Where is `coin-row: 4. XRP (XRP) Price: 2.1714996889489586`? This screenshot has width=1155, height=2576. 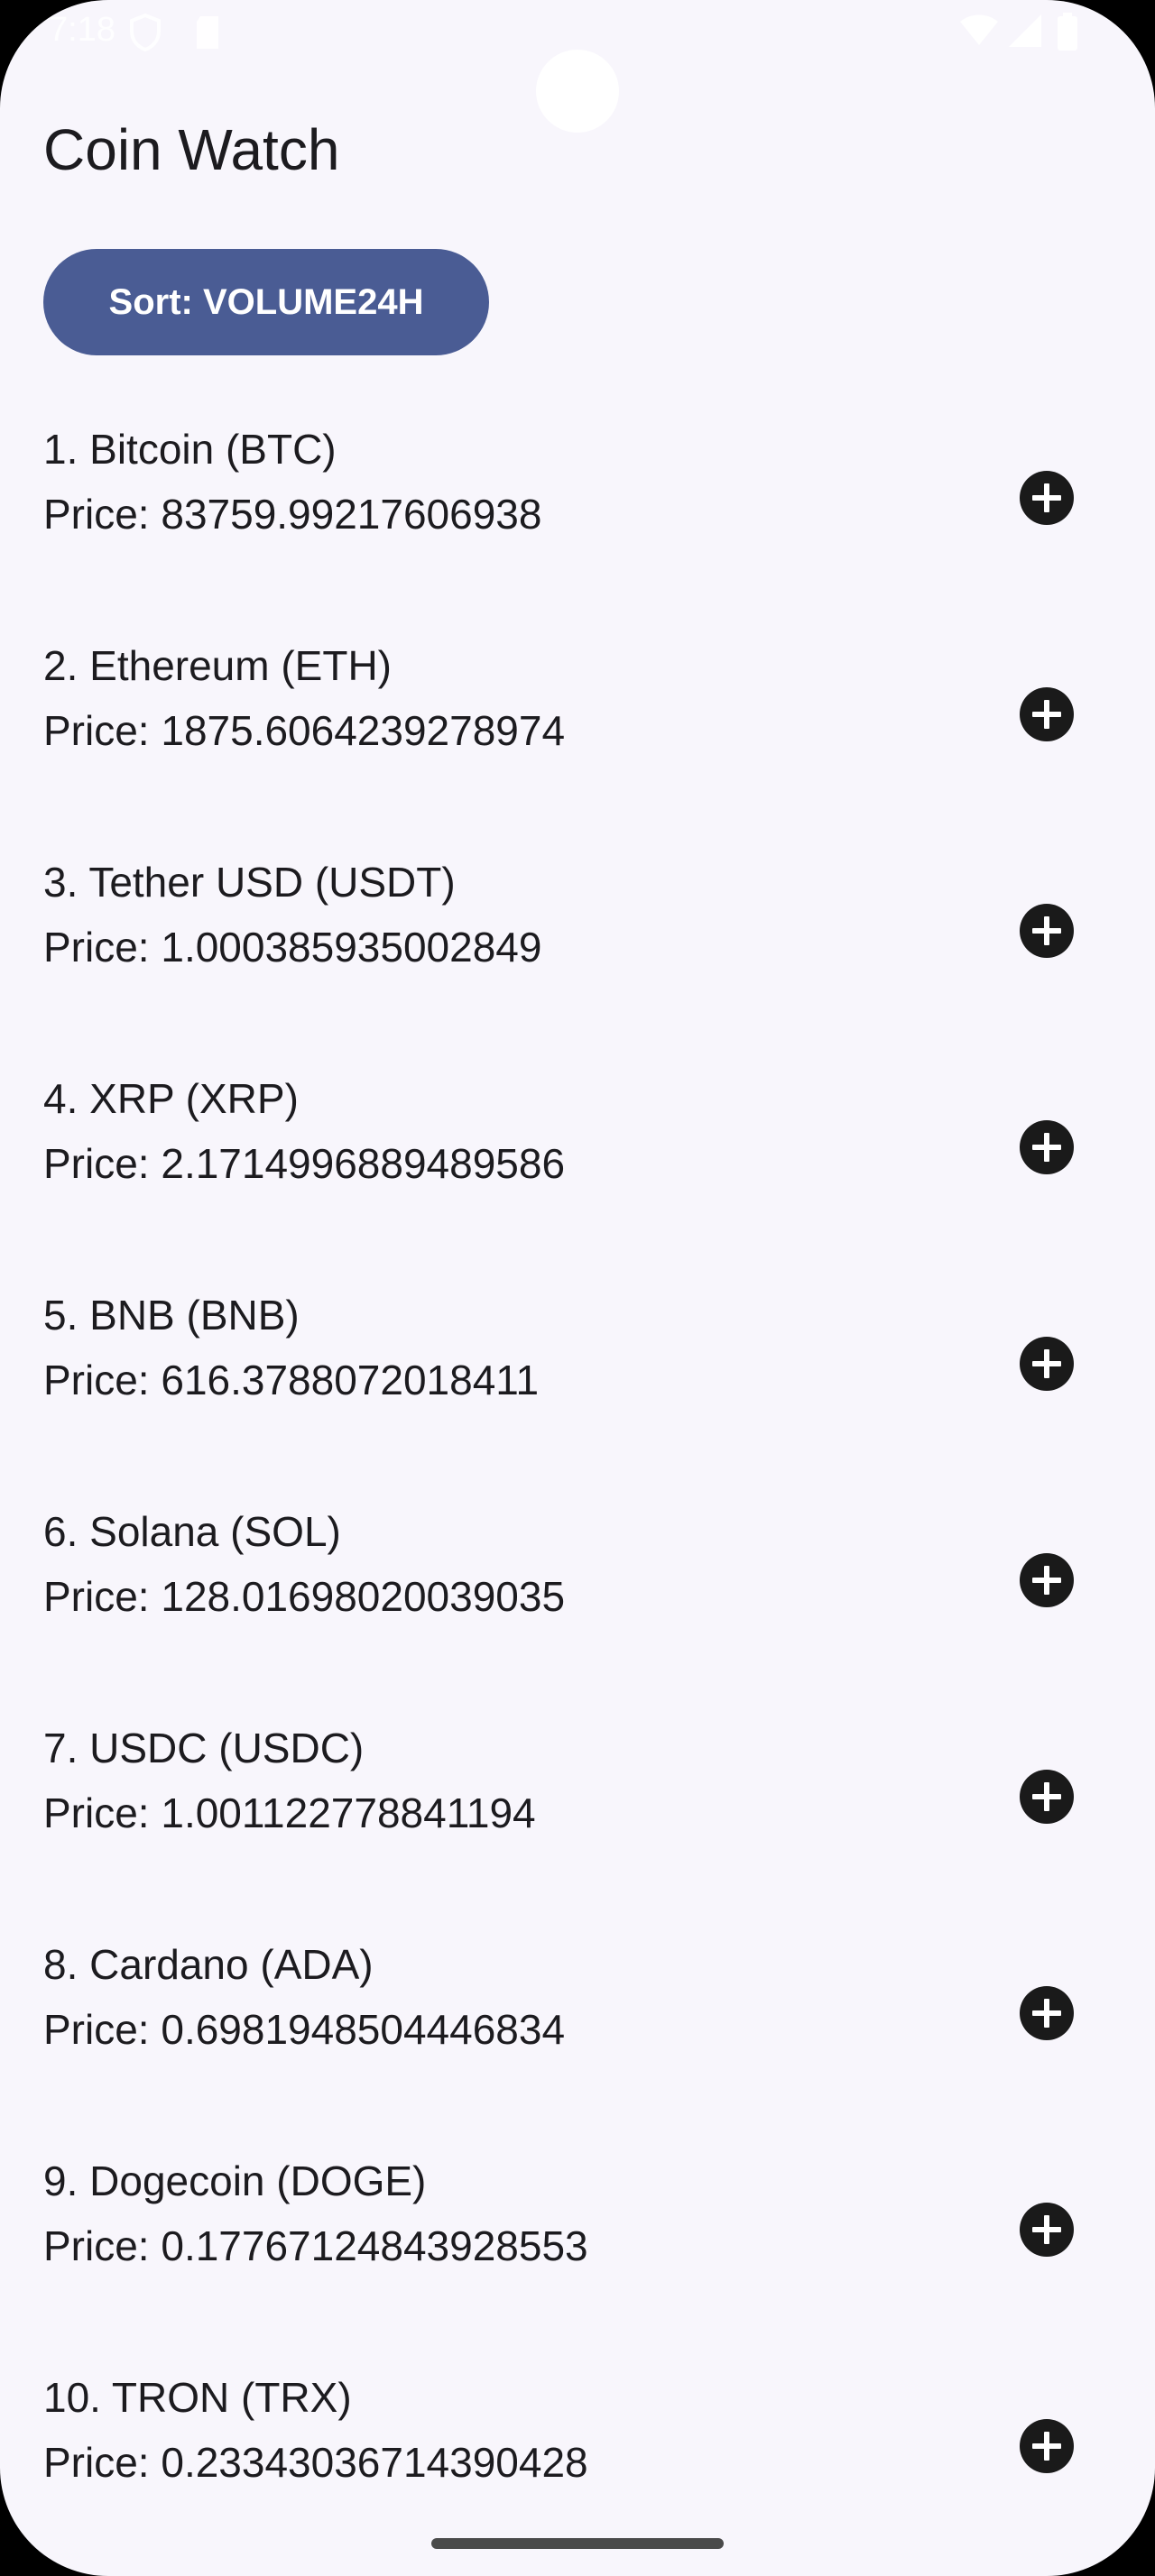 coin-row: 4. XRP (XRP) Price: 2.1714996889489586 is located at coordinates (577, 1172).